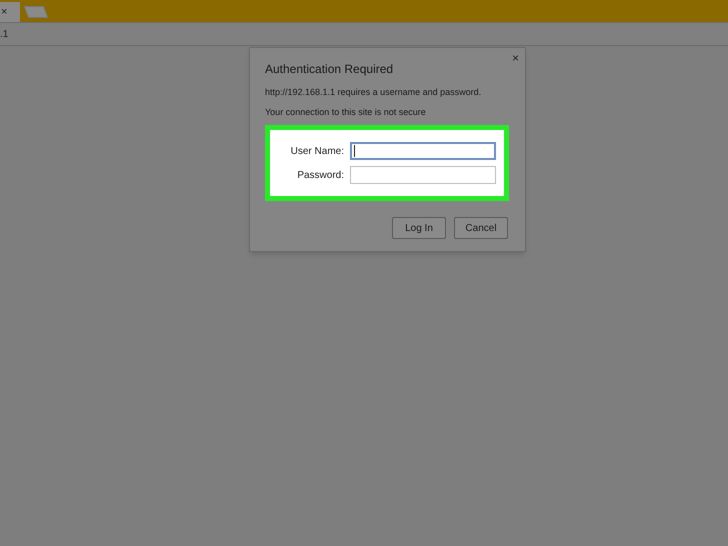  What do you see at coordinates (481, 228) in the screenshot?
I see `dialog-button: Cancel` at bounding box center [481, 228].